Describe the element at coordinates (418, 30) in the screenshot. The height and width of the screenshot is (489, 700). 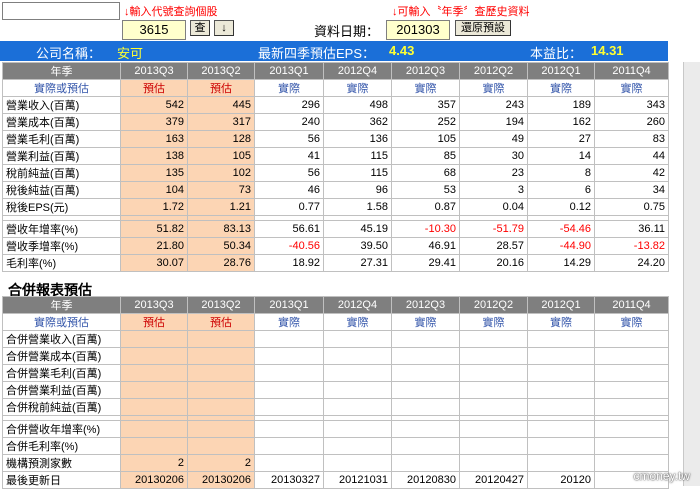
I see `date-input: 201303` at that location.